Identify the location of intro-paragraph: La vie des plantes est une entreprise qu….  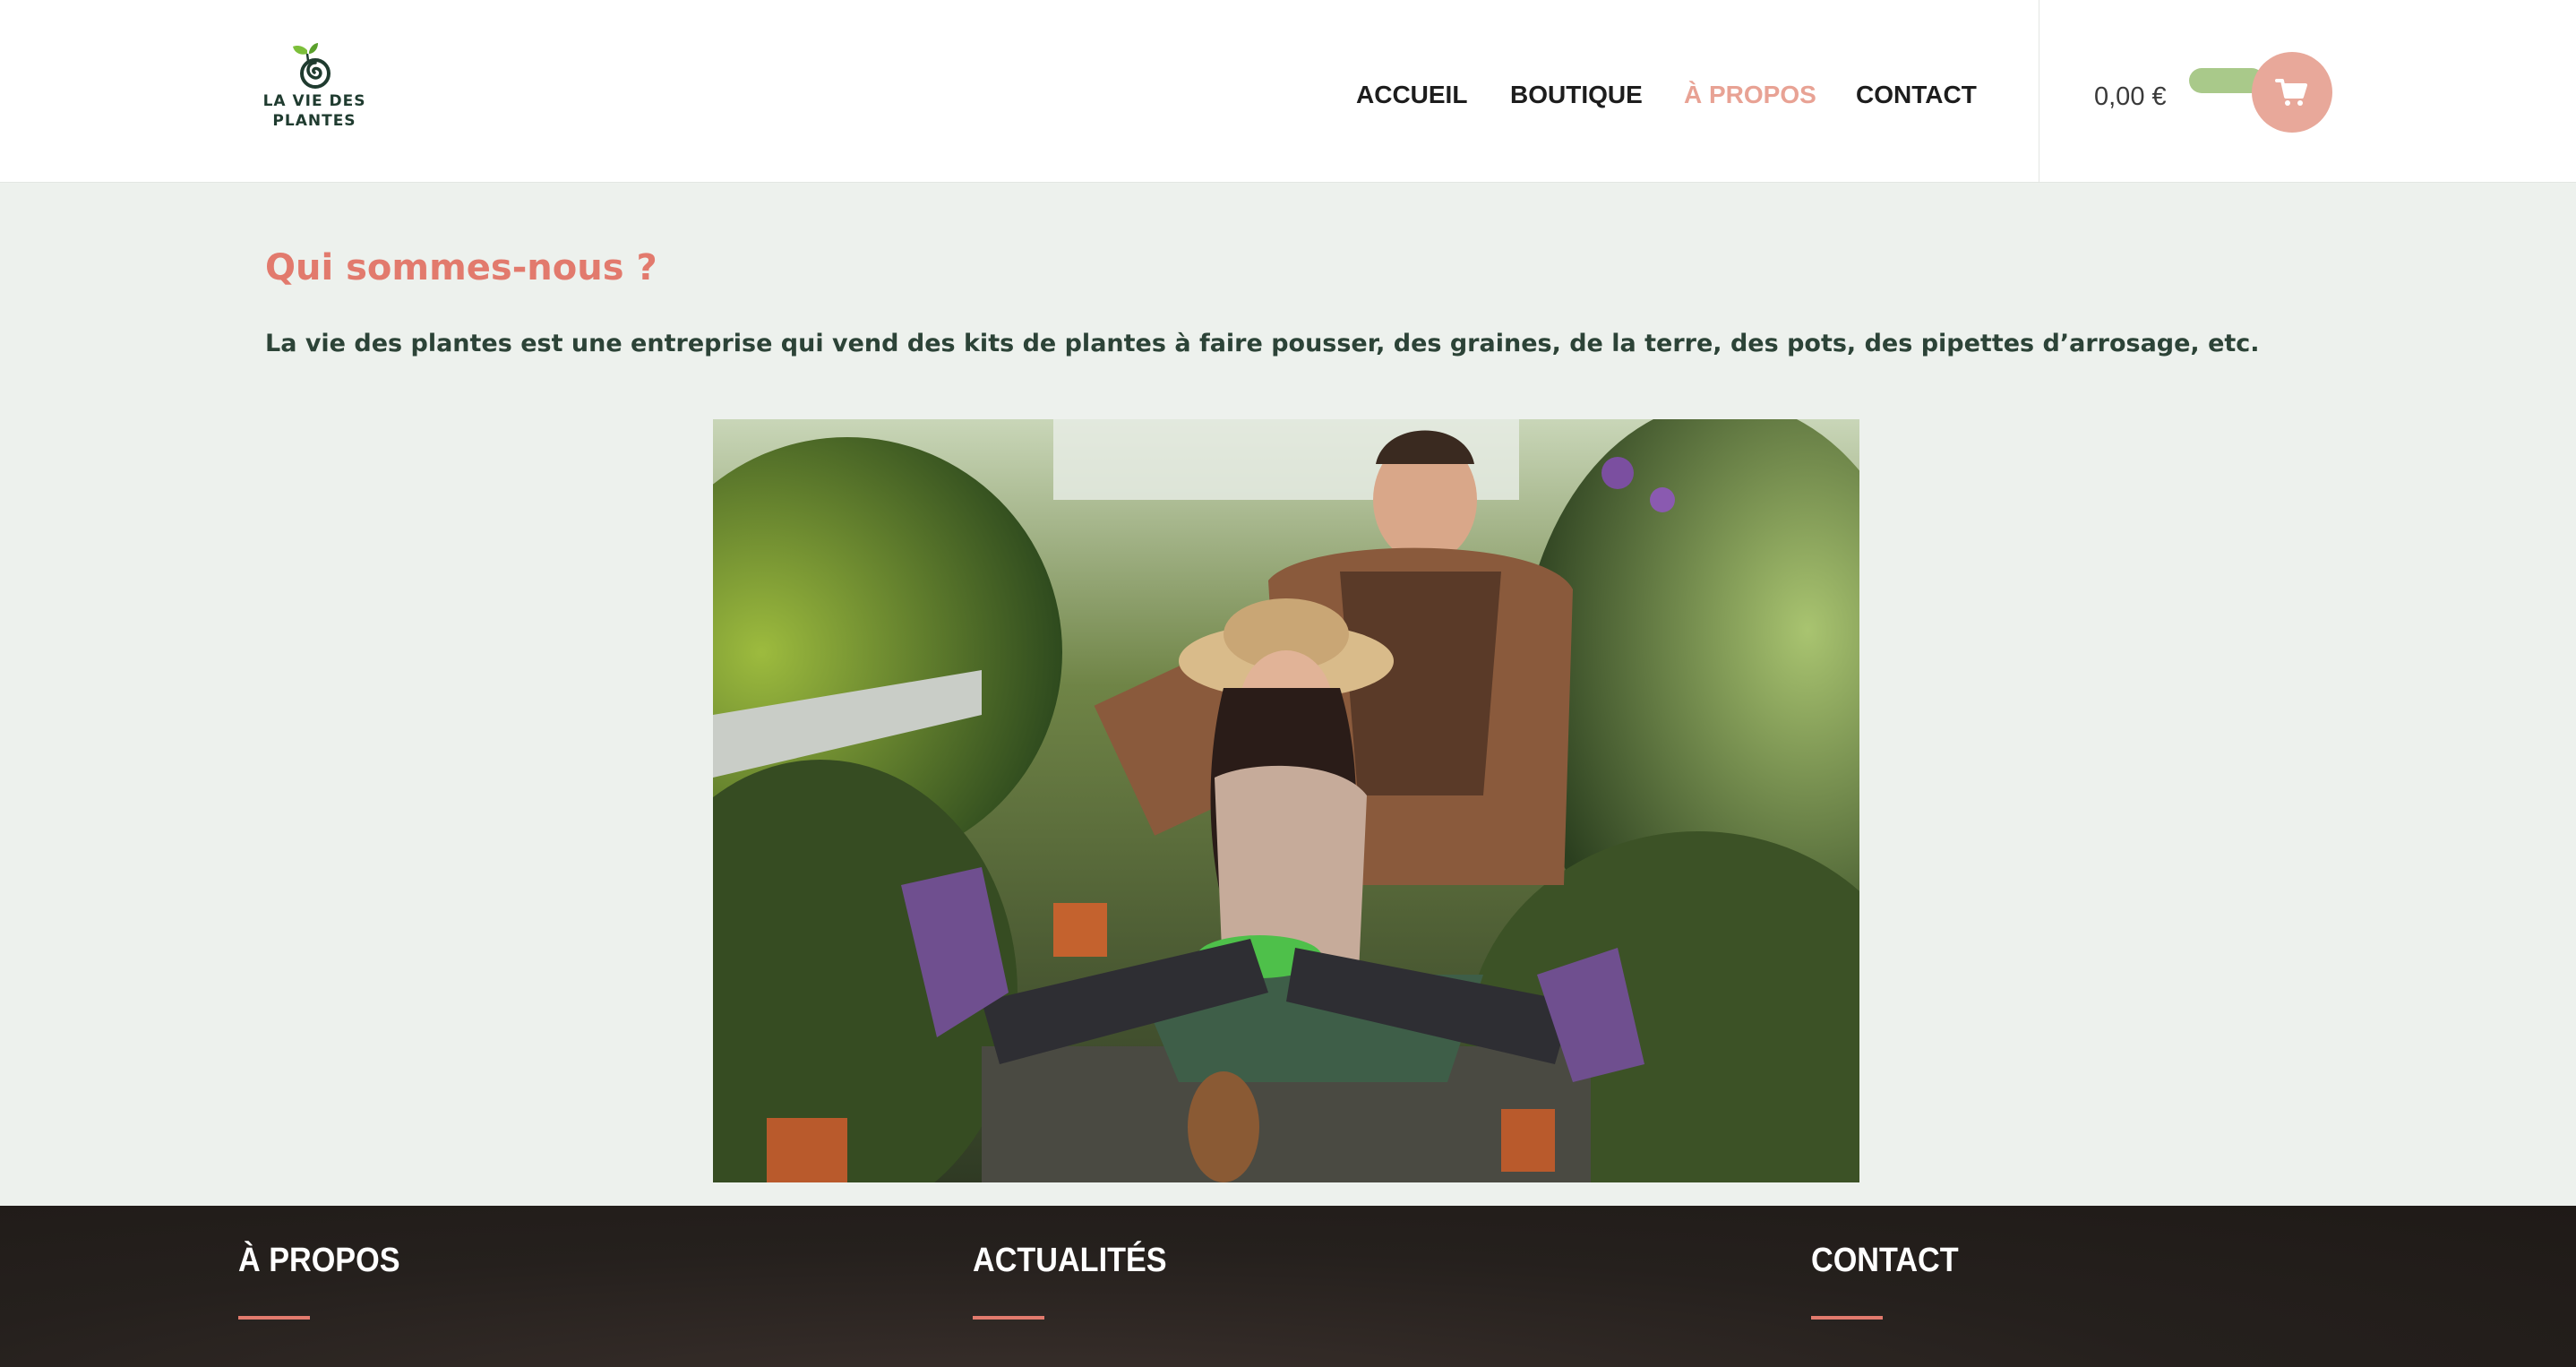
(1262, 343).